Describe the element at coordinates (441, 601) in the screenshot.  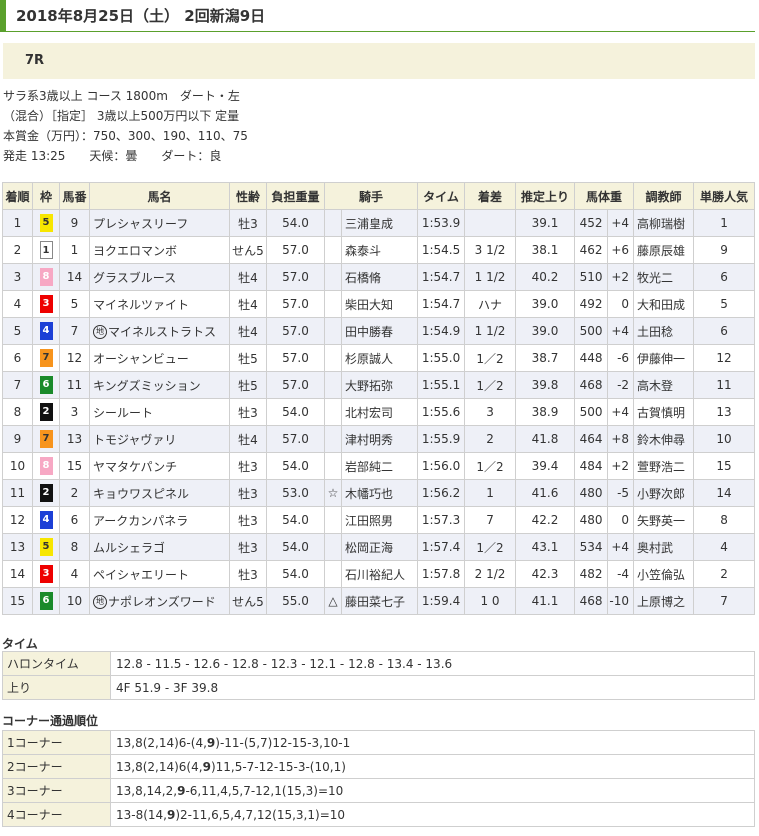
I see `finish-time: 1:59.4` at that location.